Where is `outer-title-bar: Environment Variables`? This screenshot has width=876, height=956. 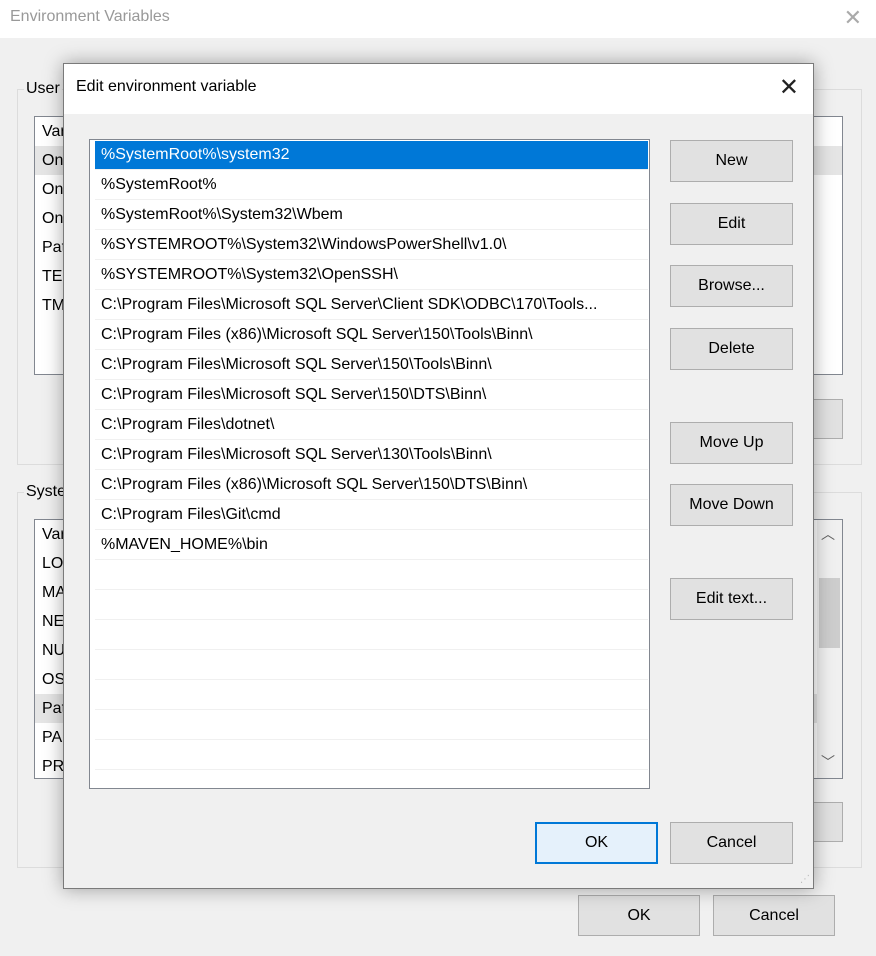 outer-title-bar: Environment Variables is located at coordinates (438, 19).